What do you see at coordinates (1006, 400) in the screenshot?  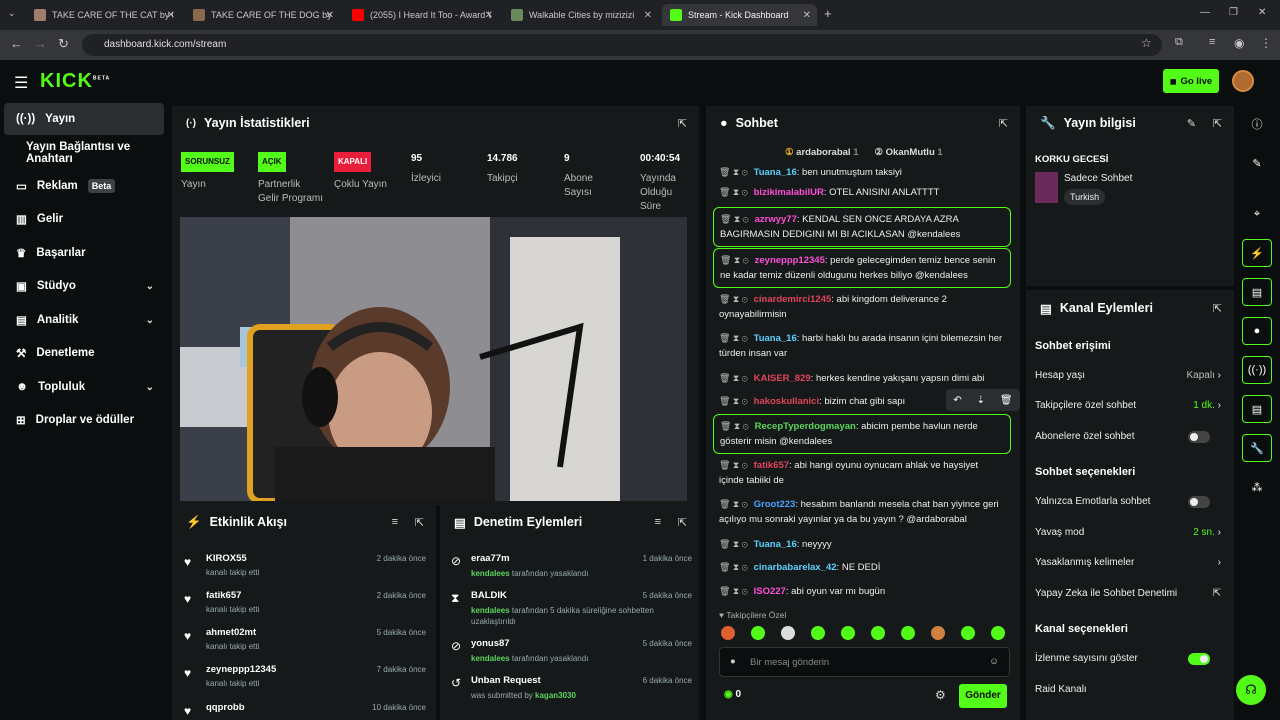 I see `delete-icon: 🗑` at bounding box center [1006, 400].